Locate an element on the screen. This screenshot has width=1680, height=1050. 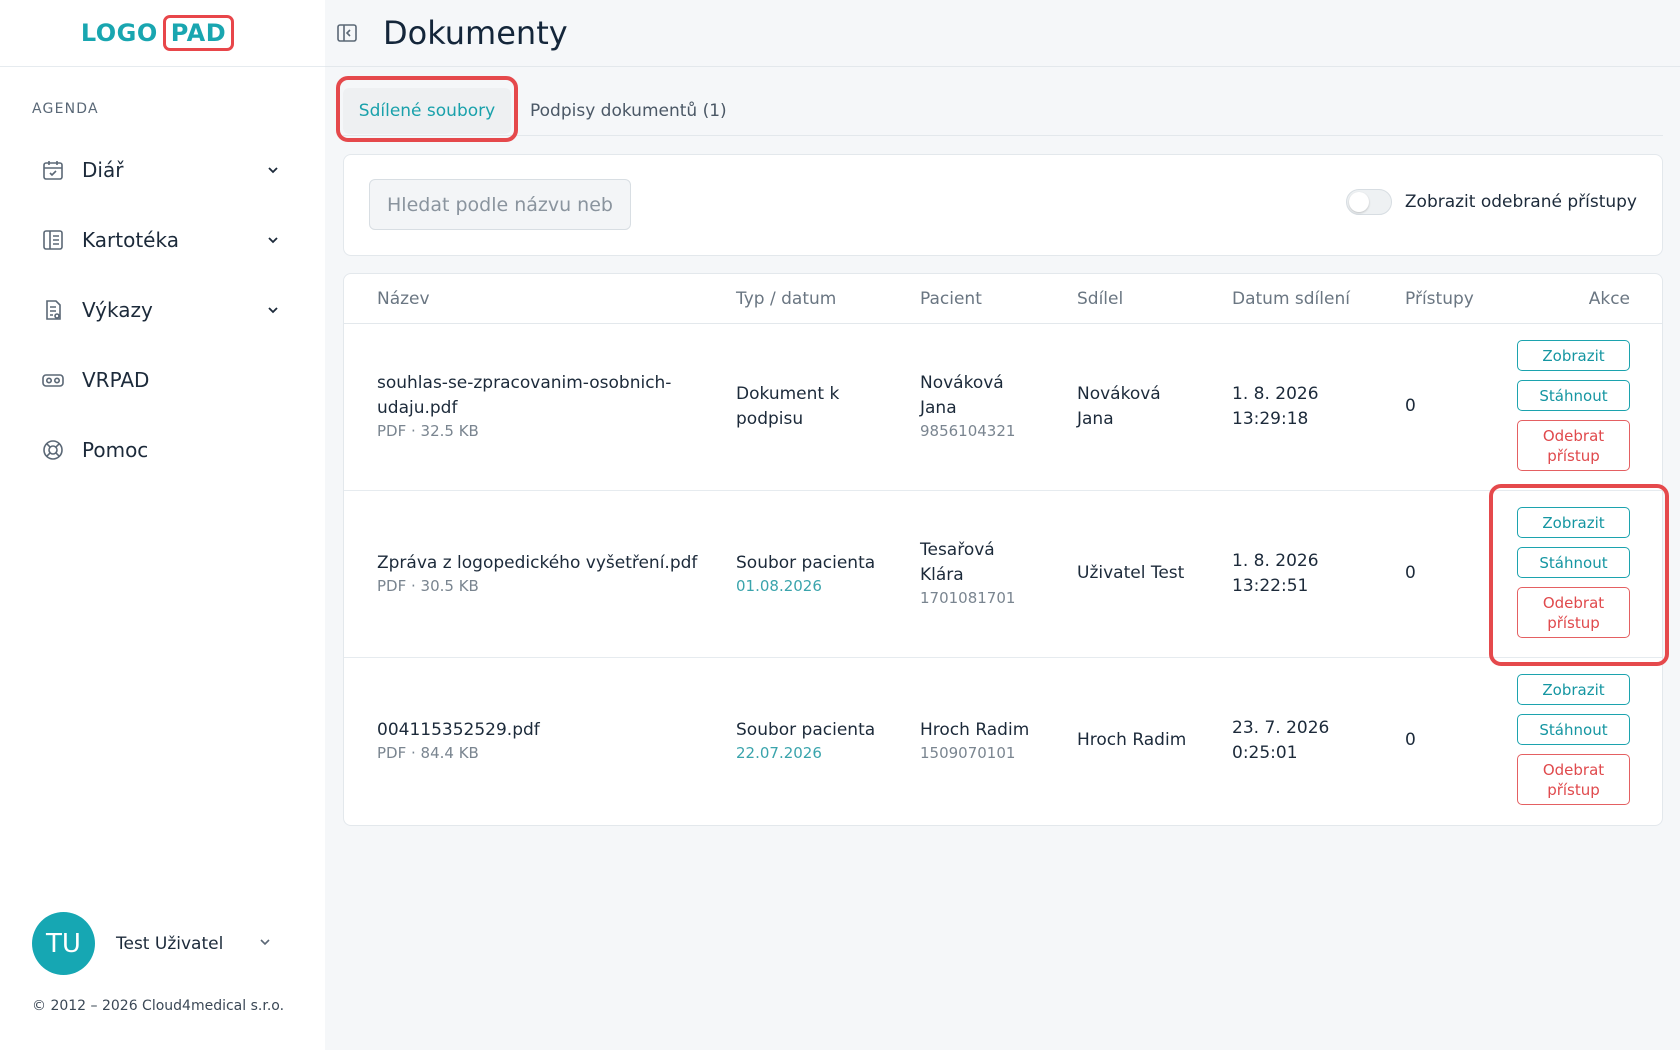
share-time: 0:25:01 is located at coordinates (1265, 753).